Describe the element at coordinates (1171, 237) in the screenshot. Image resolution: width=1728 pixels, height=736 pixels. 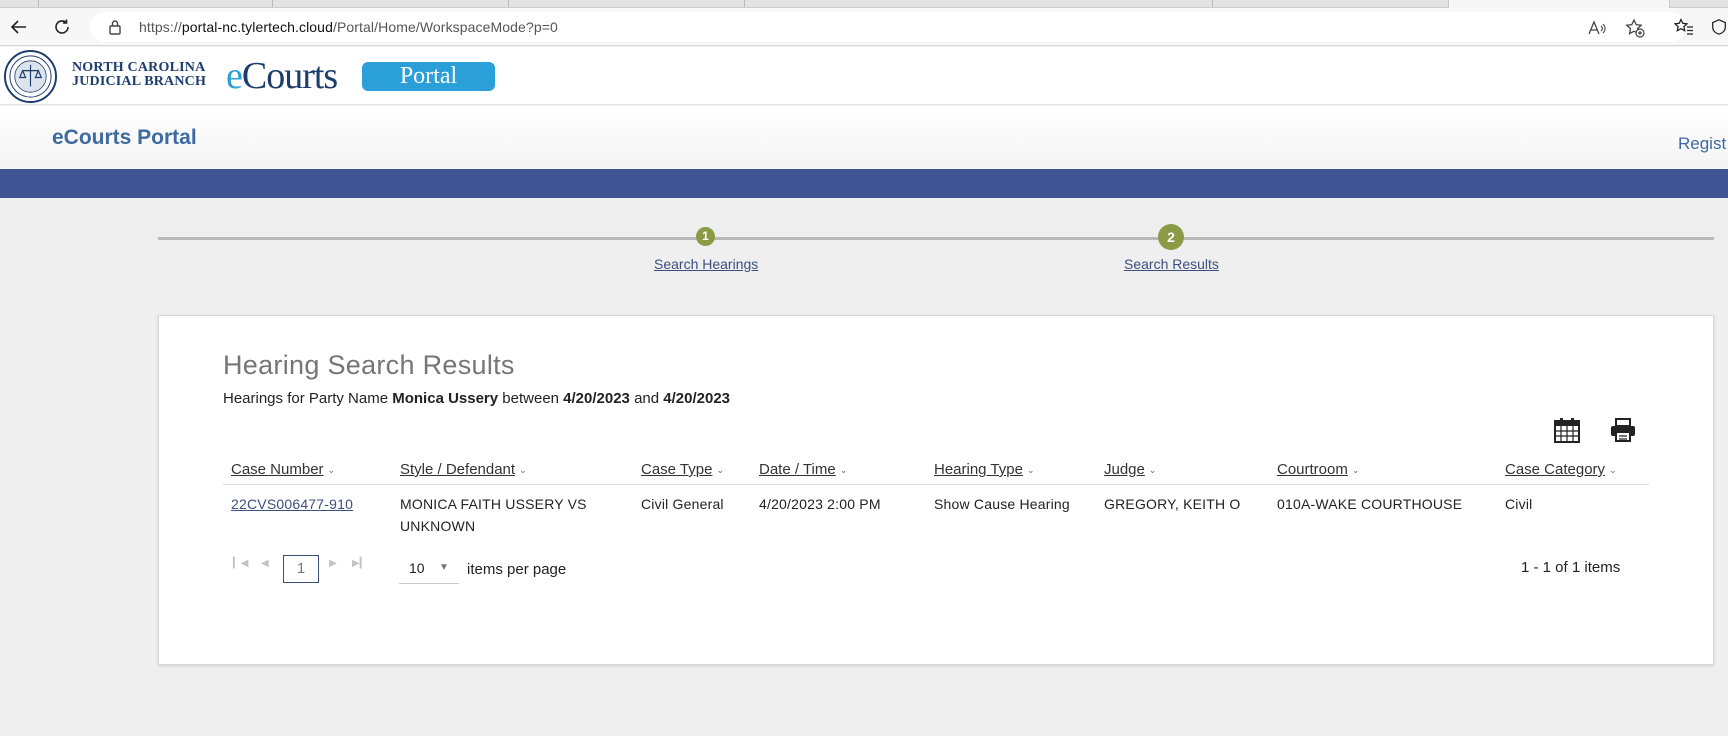
I see `step-2-badge: 2` at that location.